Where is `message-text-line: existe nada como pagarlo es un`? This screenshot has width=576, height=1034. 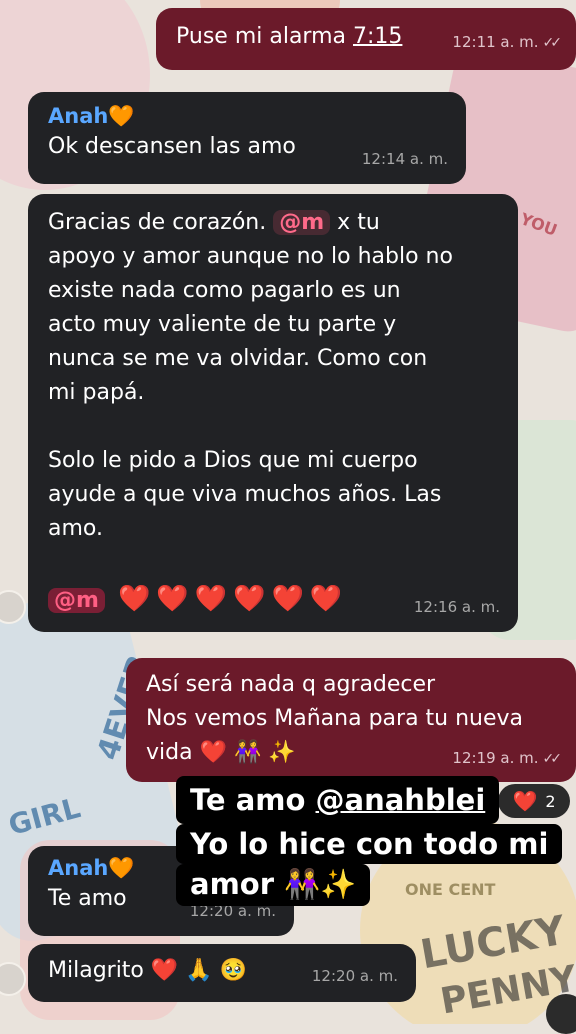 message-text-line: existe nada como pagarlo es un is located at coordinates (224, 290).